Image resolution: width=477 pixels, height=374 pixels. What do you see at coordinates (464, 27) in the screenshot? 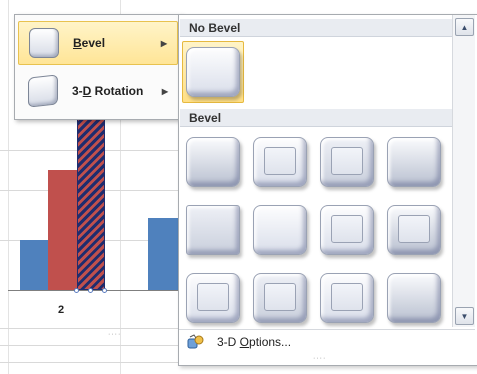
I see `scroll-up-button: ▲` at bounding box center [464, 27].